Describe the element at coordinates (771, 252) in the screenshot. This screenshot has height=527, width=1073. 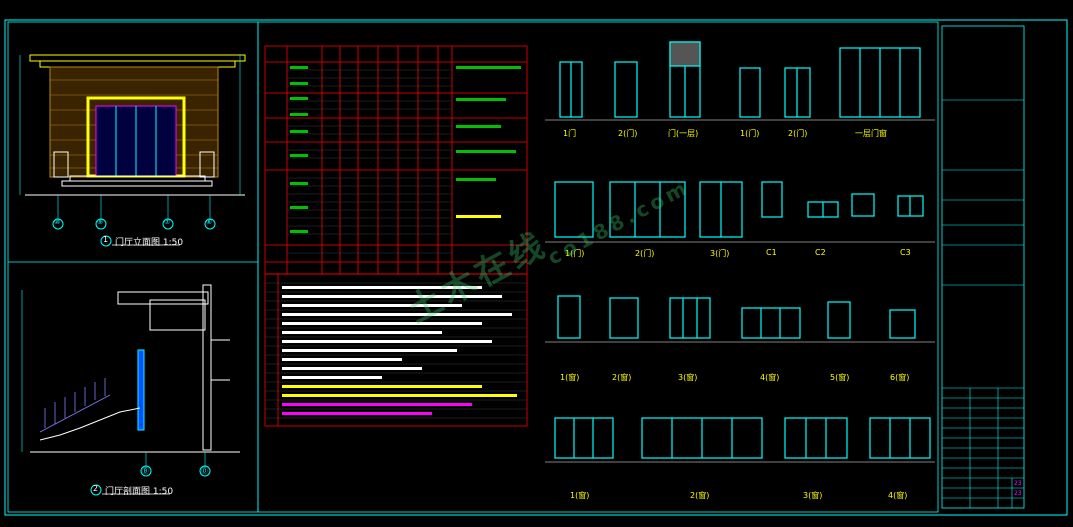
I see `window-caption: C1` at that location.